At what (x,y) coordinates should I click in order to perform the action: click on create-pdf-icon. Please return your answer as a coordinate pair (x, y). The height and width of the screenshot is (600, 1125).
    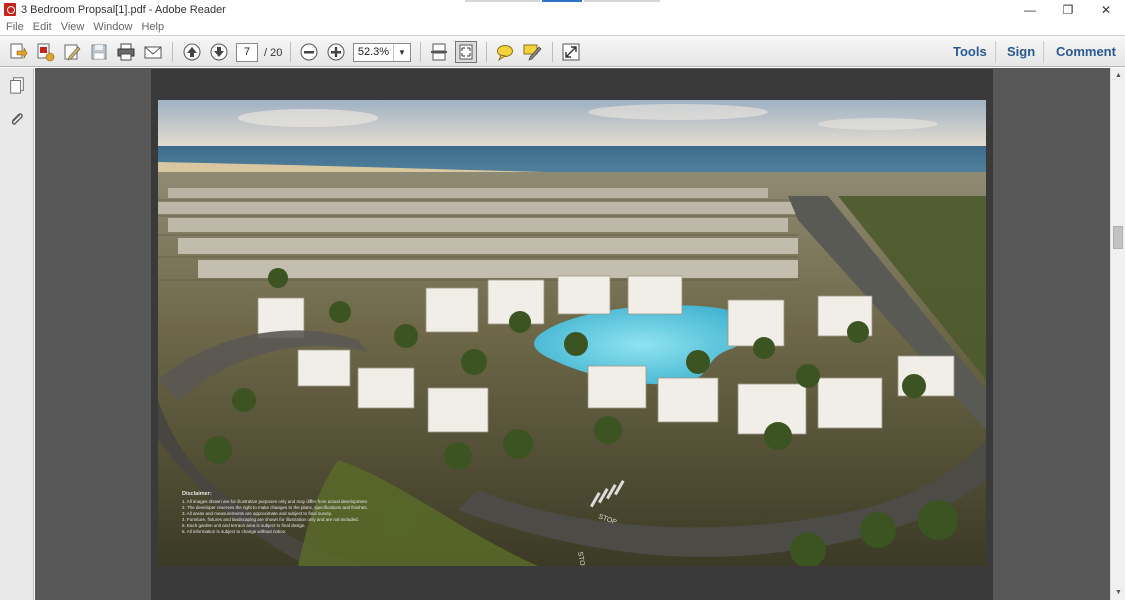
    Looking at the image, I should click on (19, 51).